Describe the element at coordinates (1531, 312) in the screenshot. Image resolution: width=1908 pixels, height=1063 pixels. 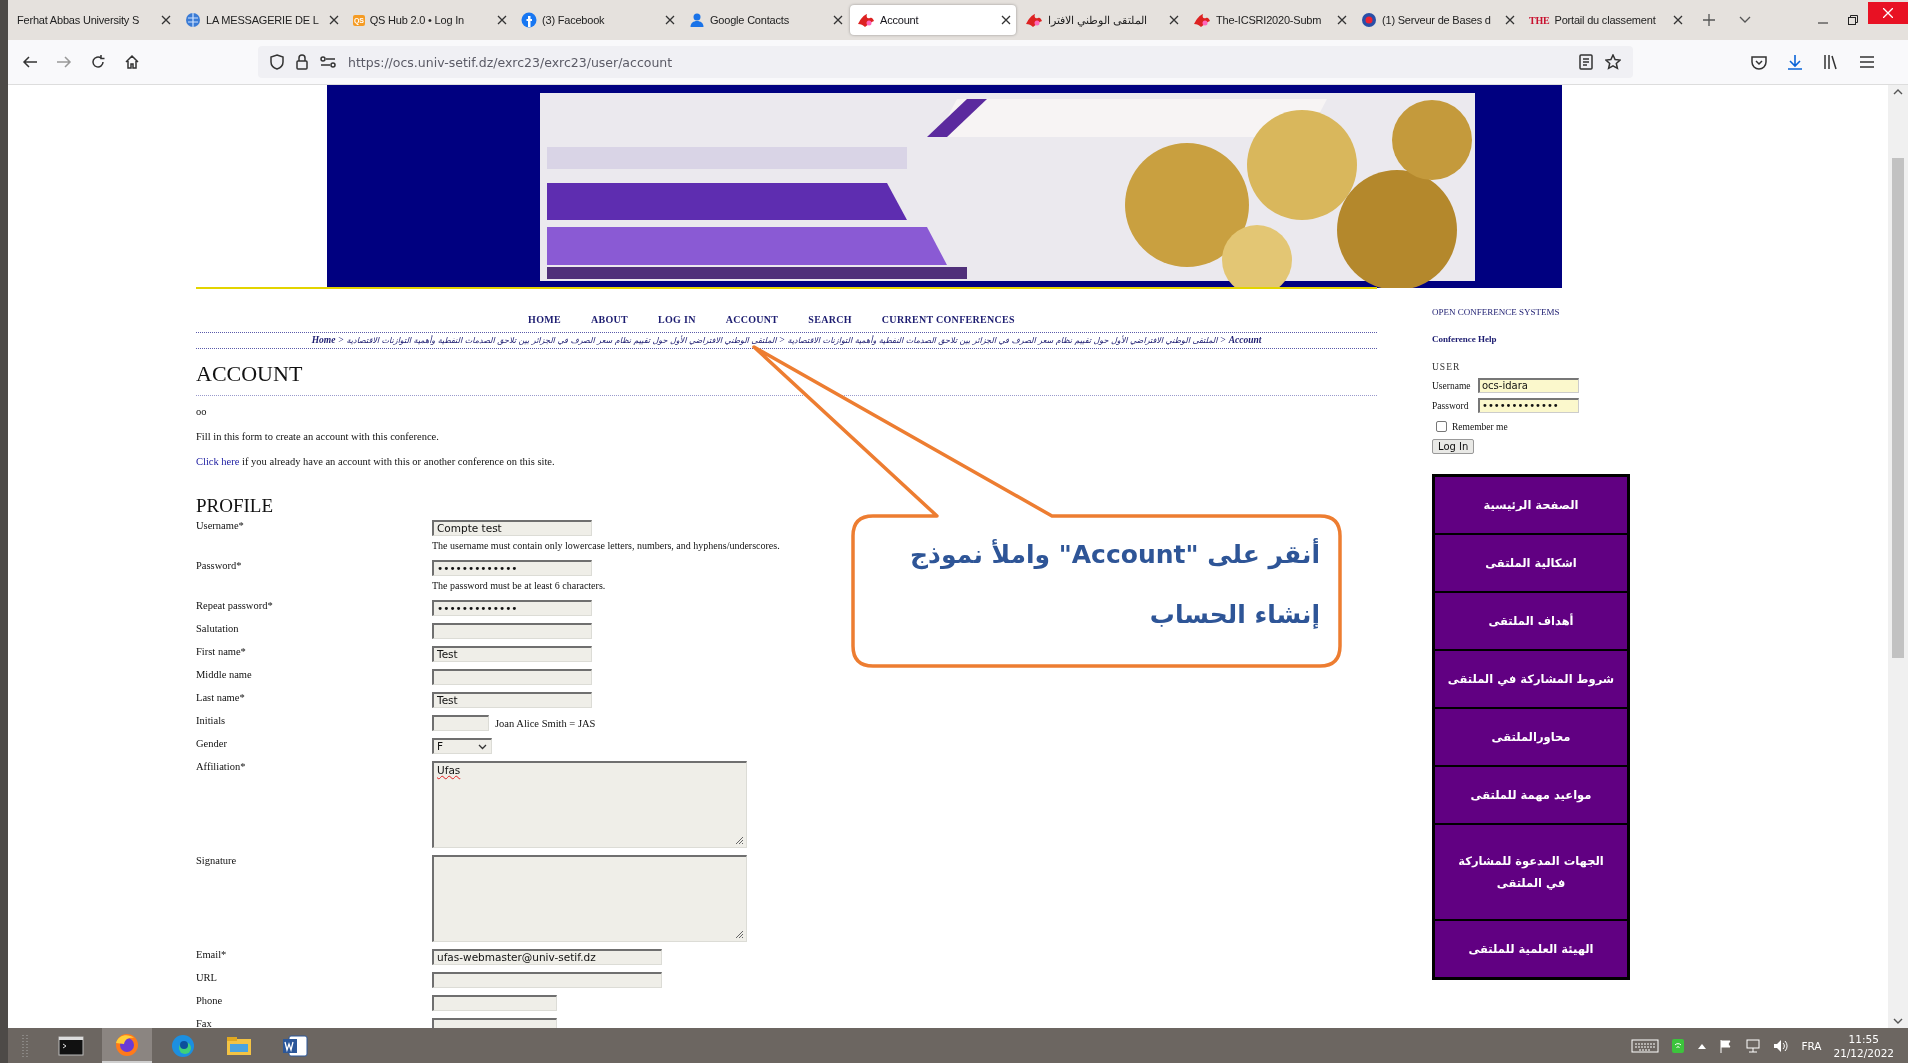
I see `sidebar-link: OPEN CONFERENCE SYSTEMS` at that location.